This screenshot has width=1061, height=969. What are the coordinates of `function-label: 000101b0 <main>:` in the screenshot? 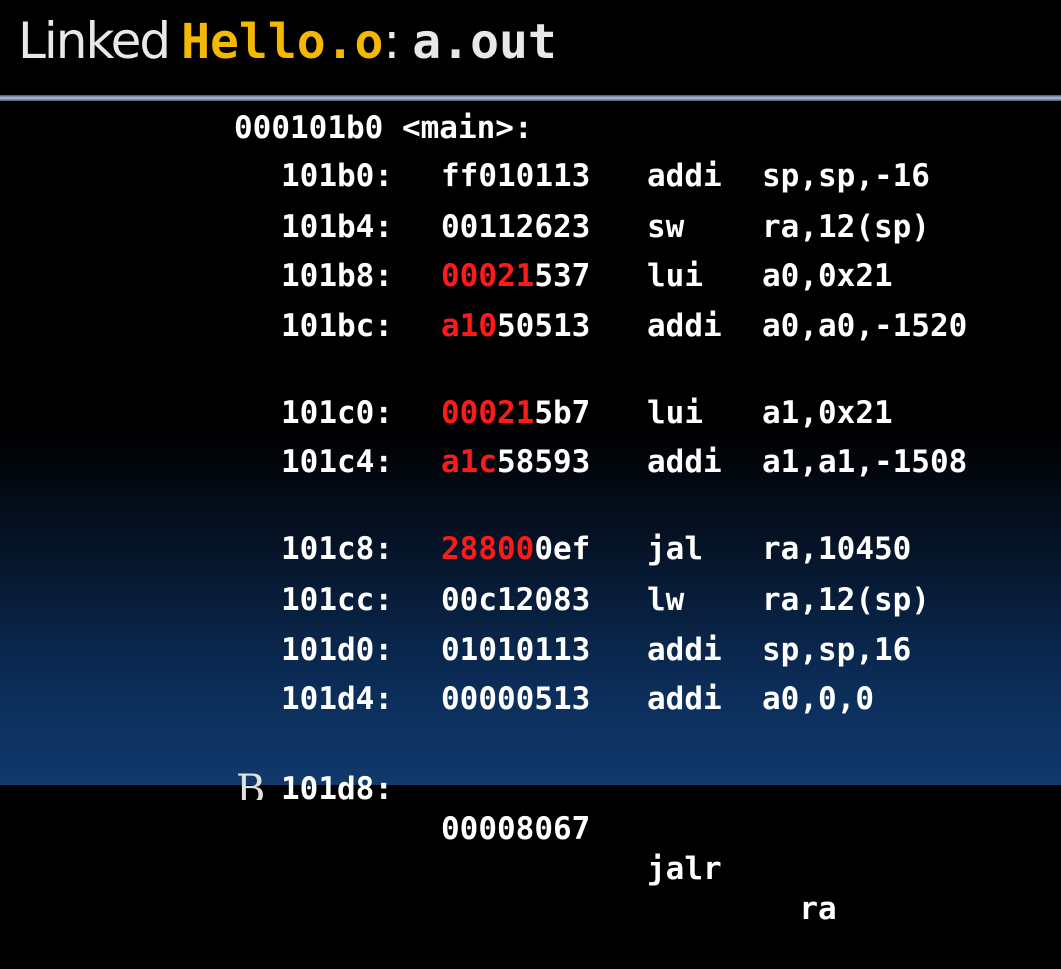 It's located at (383, 128).